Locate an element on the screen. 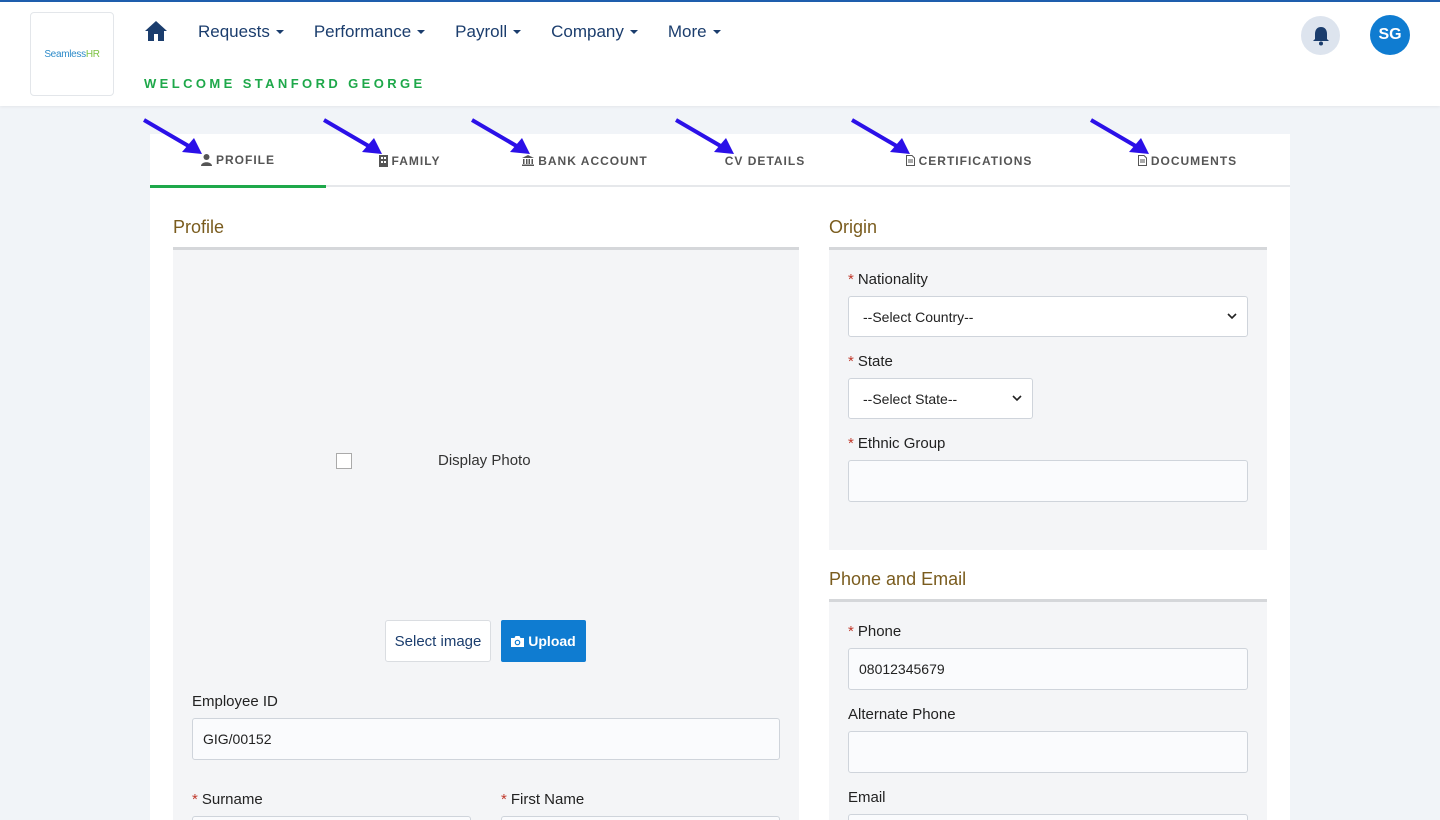  tab-profile-label: PROFILE is located at coordinates (245, 159).